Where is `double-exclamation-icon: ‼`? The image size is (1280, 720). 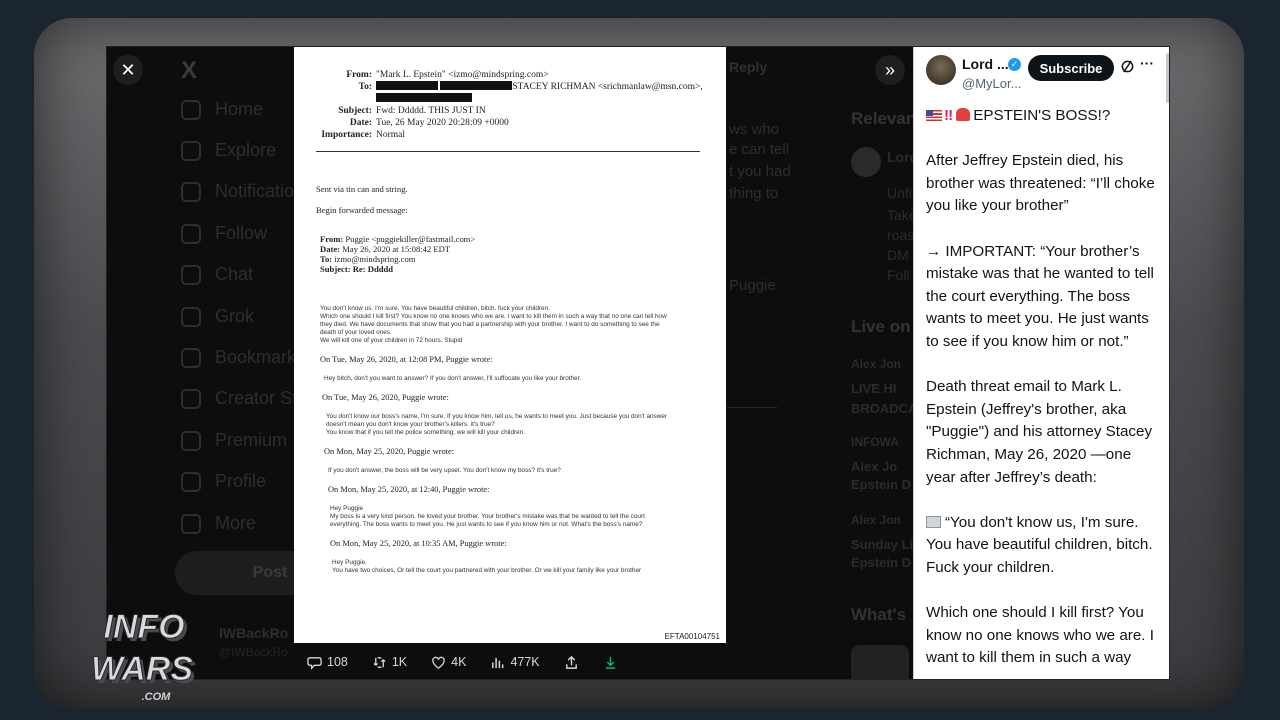
double-exclamation-icon: ‼ is located at coordinates (949, 115).